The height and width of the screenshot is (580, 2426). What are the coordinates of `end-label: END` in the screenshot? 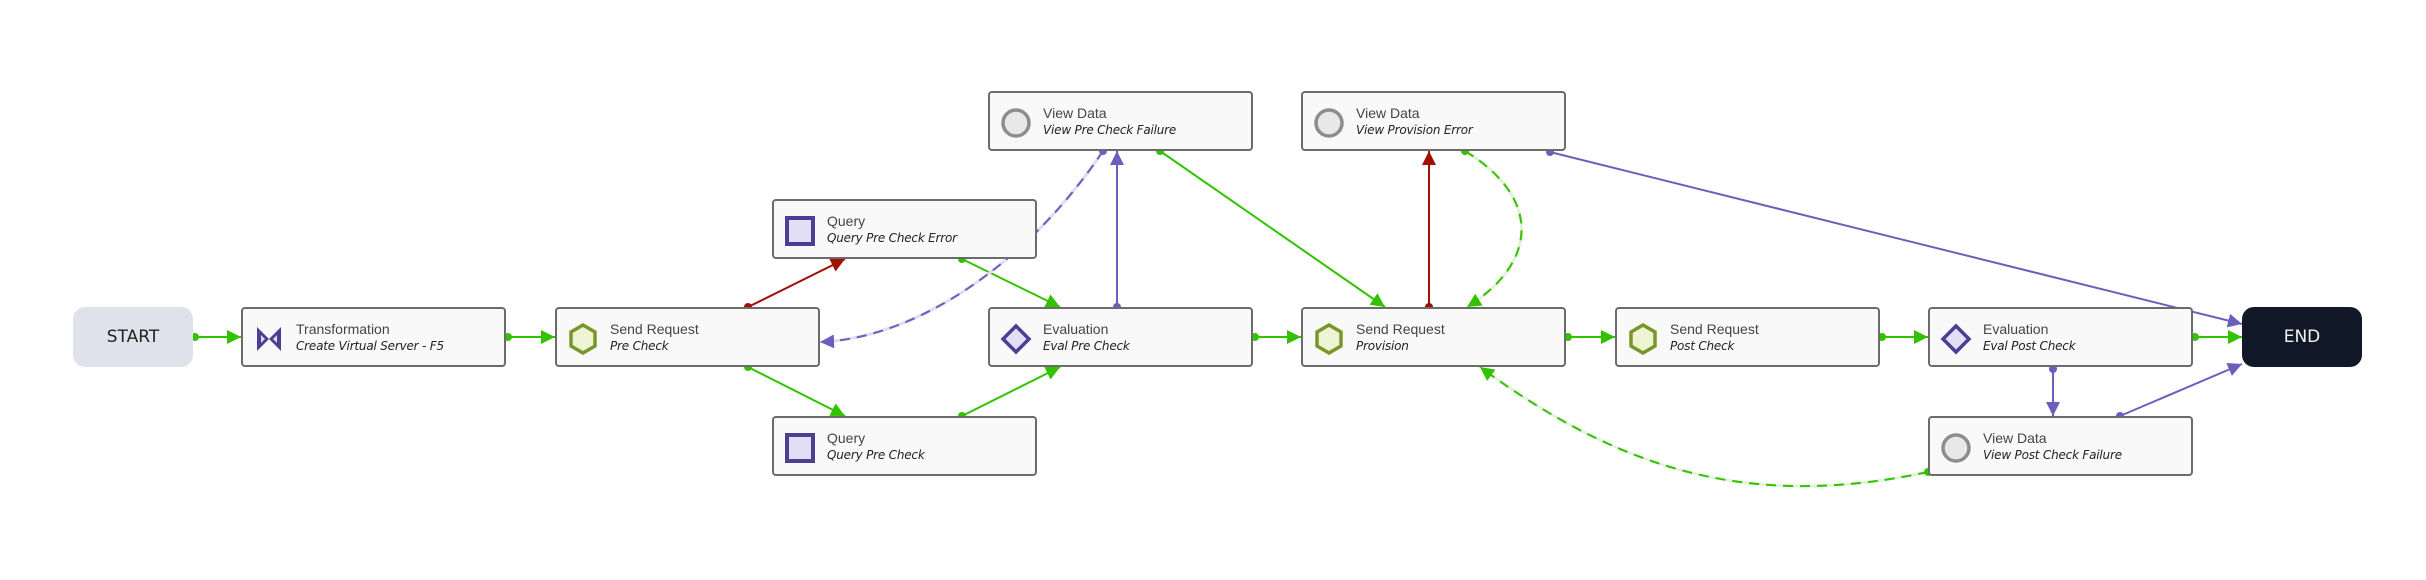 It's located at (2302, 337).